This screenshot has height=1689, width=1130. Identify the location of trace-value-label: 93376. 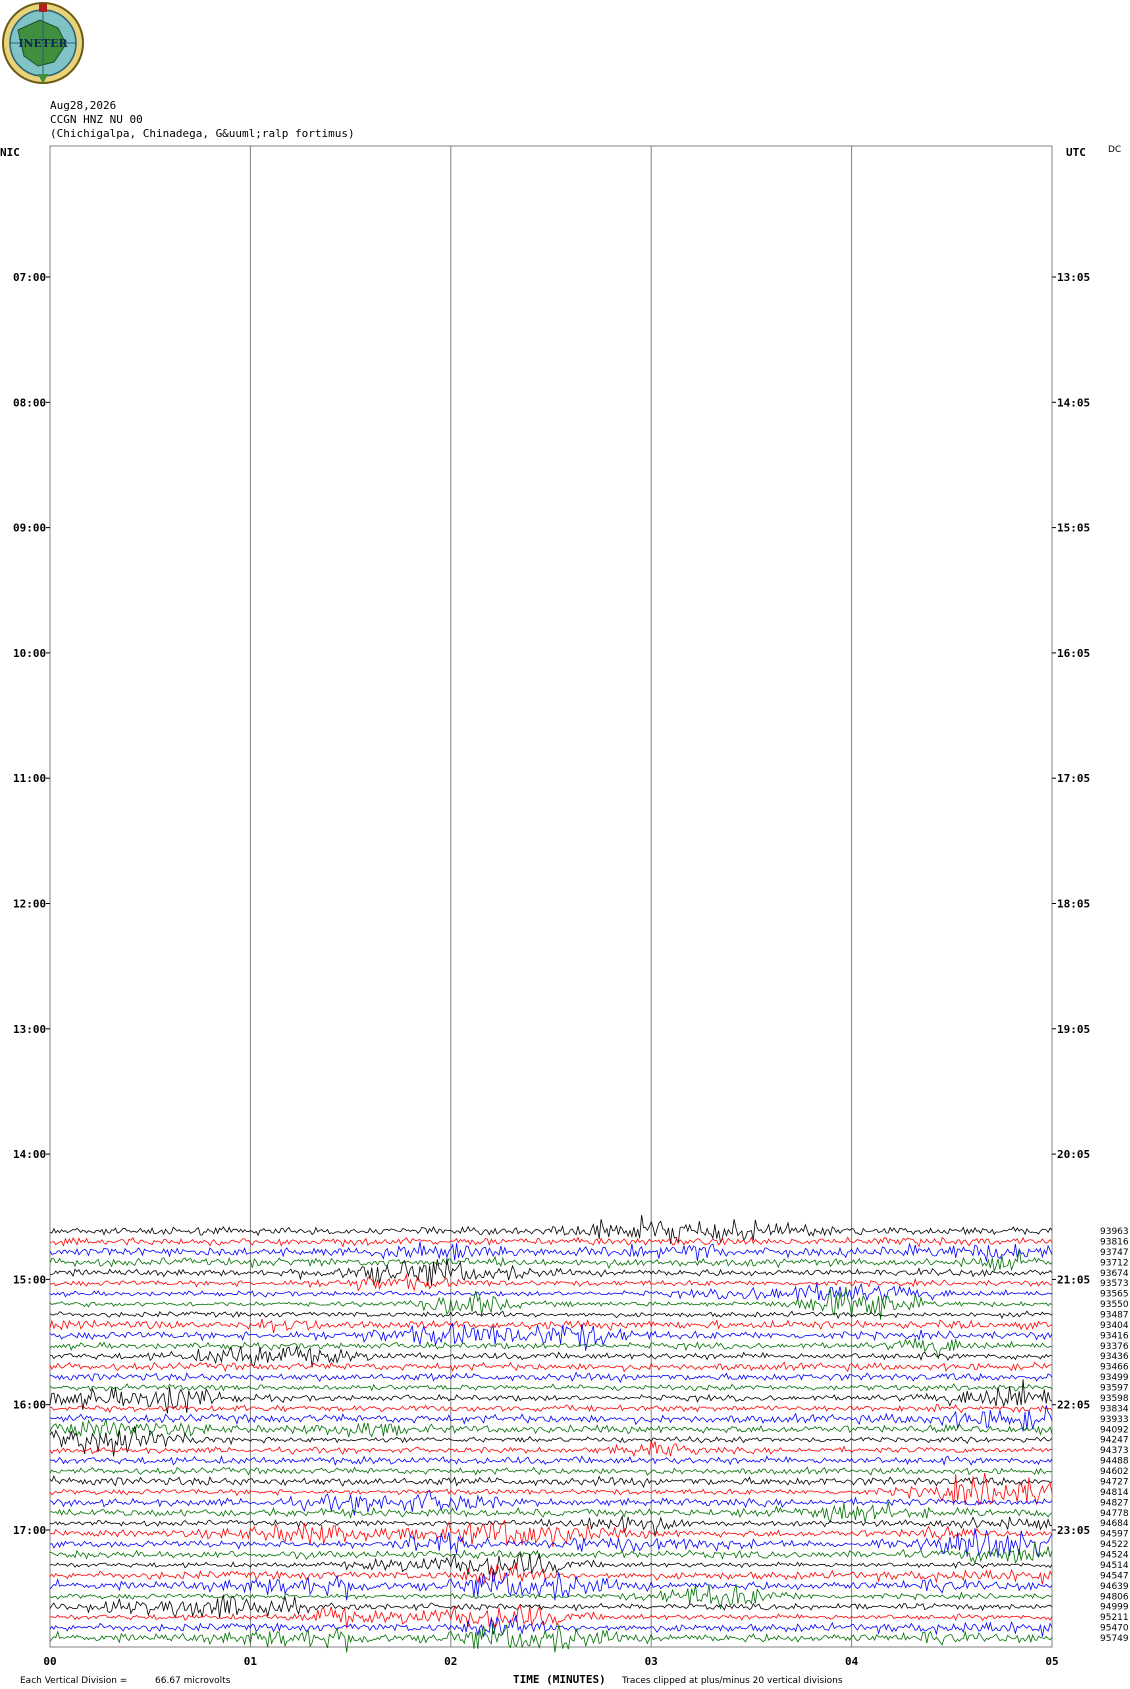
(1114, 1347).